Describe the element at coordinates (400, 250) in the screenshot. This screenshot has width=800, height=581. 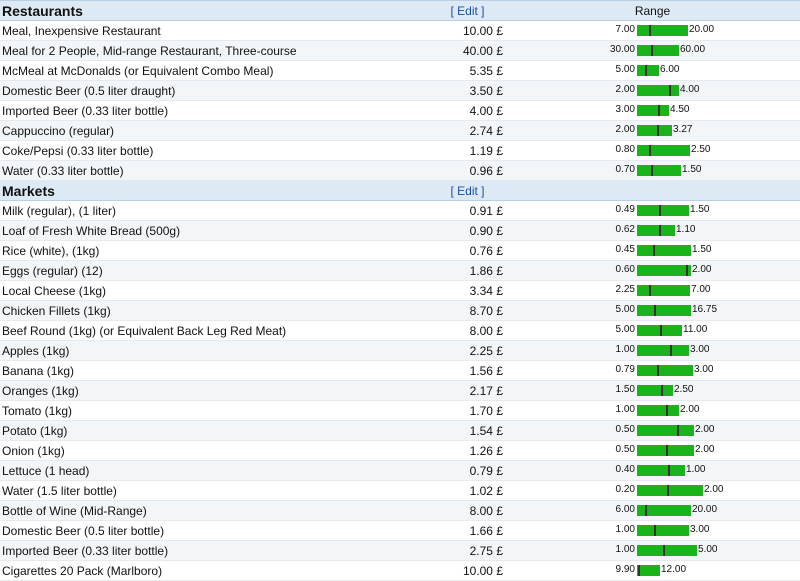
I see `table-row: Rice (white), (1kg) 0.76 £ 0.45 1.50` at that location.